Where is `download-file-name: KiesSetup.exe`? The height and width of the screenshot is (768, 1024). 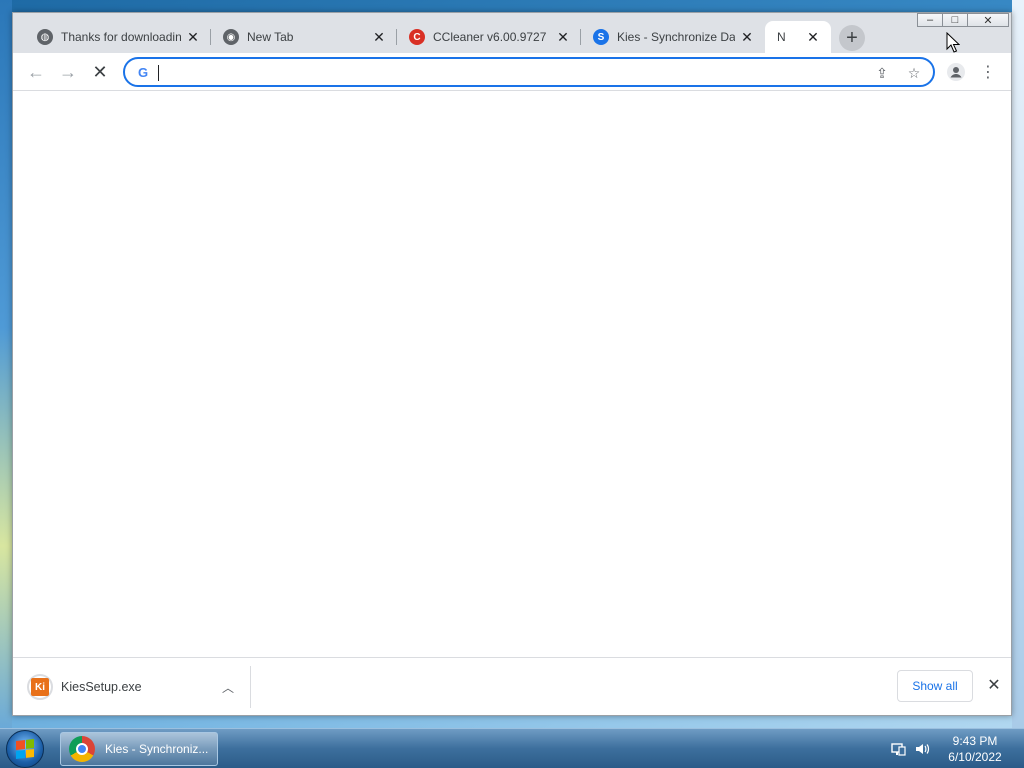 download-file-name: KiesSetup.exe is located at coordinates (101, 687).